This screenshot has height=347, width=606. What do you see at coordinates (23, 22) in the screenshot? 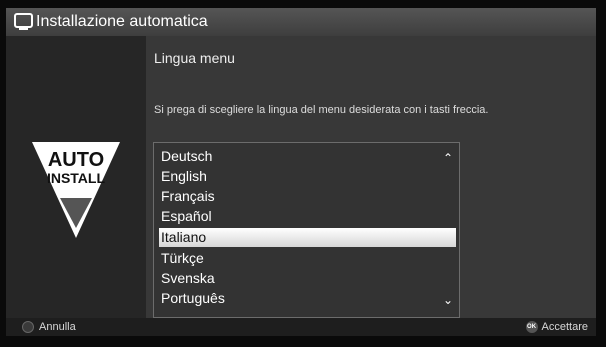
I see `tv-icon` at bounding box center [23, 22].